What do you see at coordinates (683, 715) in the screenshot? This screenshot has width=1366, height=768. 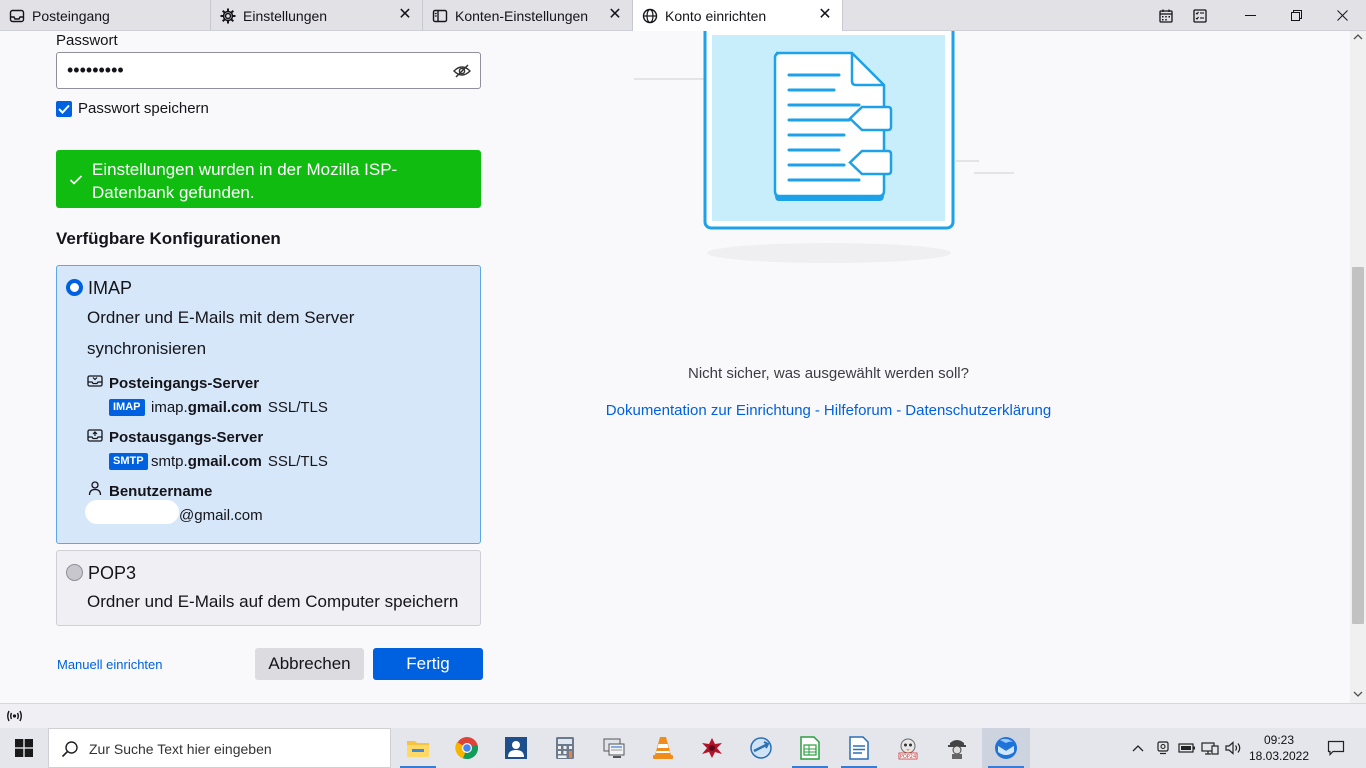 I see `status-bar` at bounding box center [683, 715].